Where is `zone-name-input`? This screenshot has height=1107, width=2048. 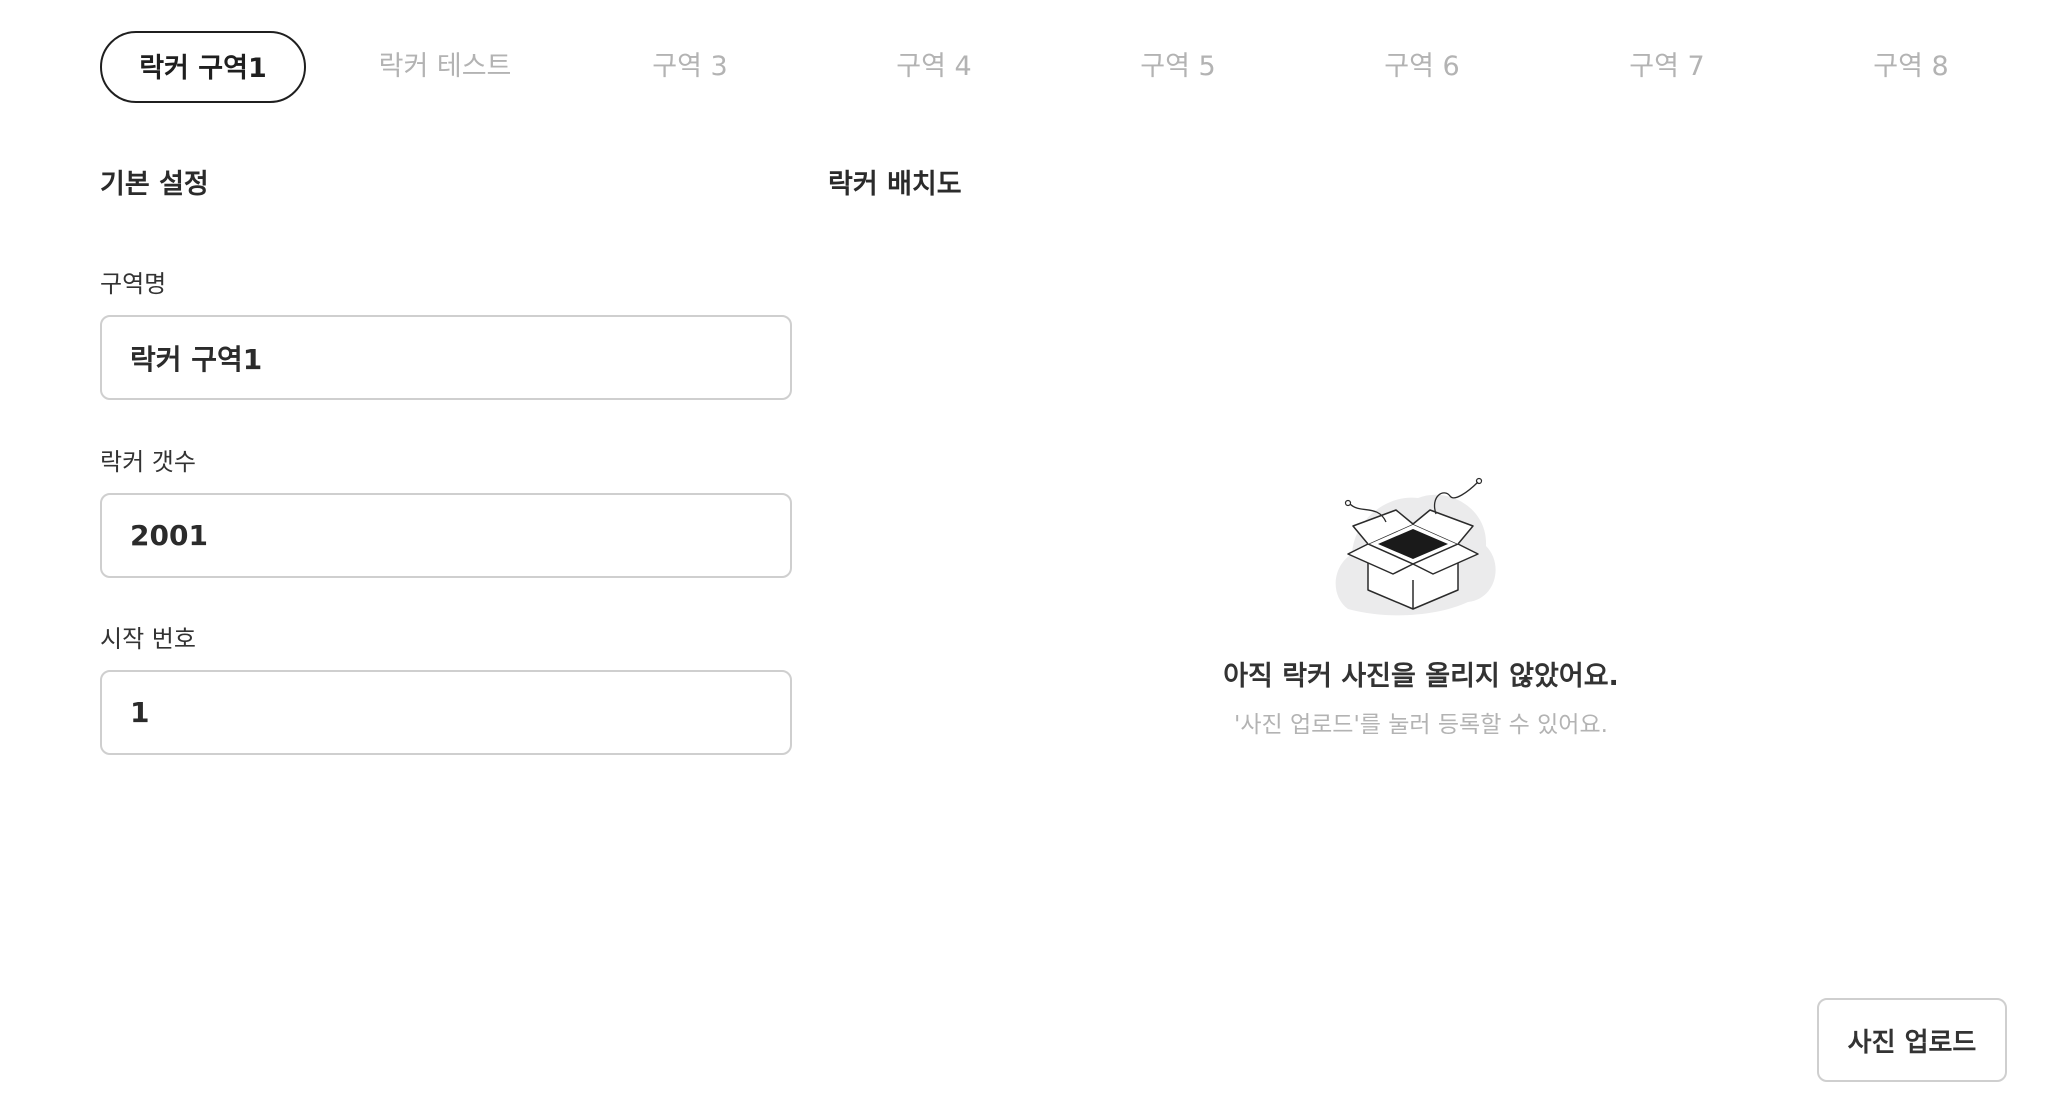 zone-name-input is located at coordinates (446, 357).